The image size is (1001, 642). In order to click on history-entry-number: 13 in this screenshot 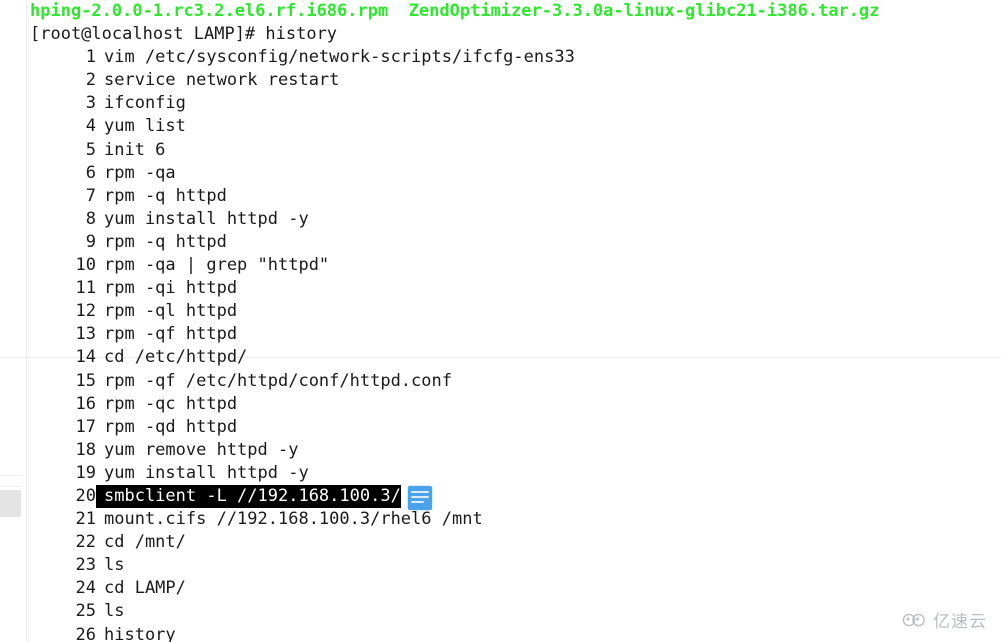, I will do `click(85, 334)`.